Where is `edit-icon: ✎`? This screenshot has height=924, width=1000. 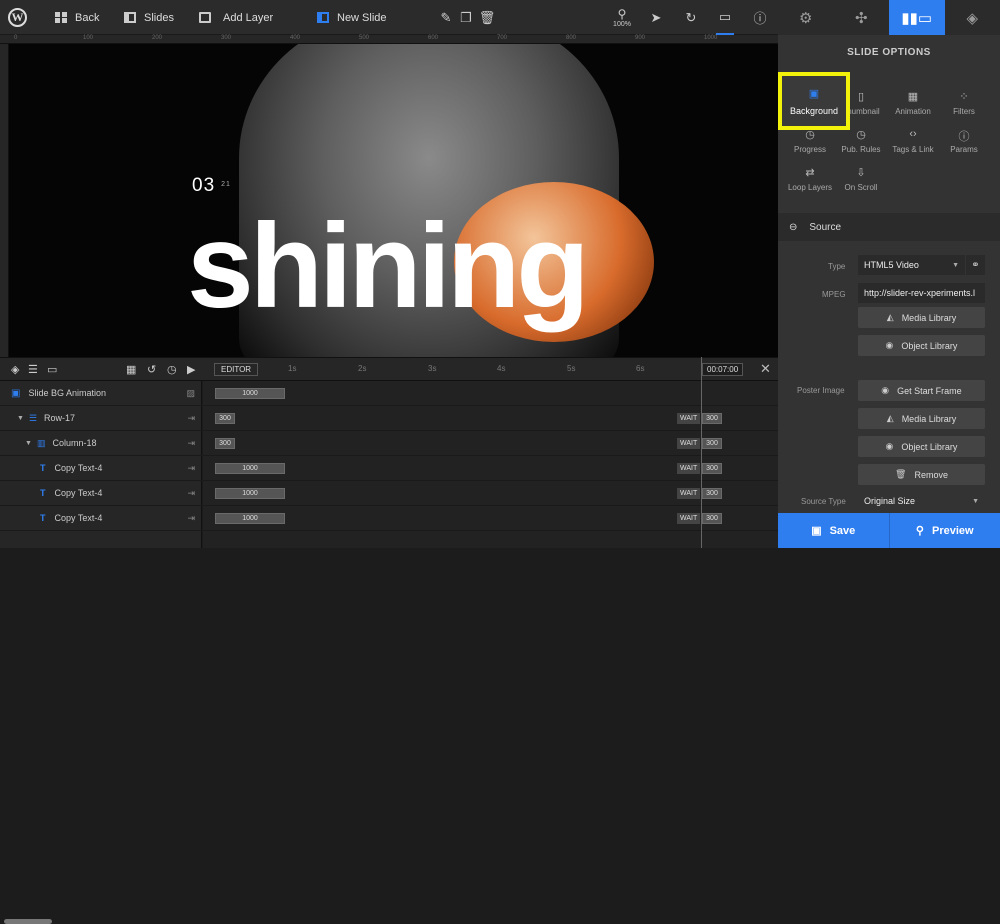 edit-icon: ✎ is located at coordinates (446, 17).